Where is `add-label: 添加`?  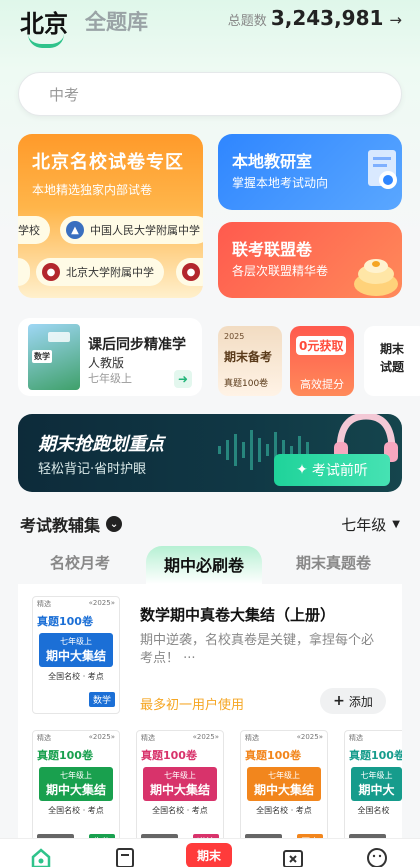 add-label: 添加 is located at coordinates (360, 701).